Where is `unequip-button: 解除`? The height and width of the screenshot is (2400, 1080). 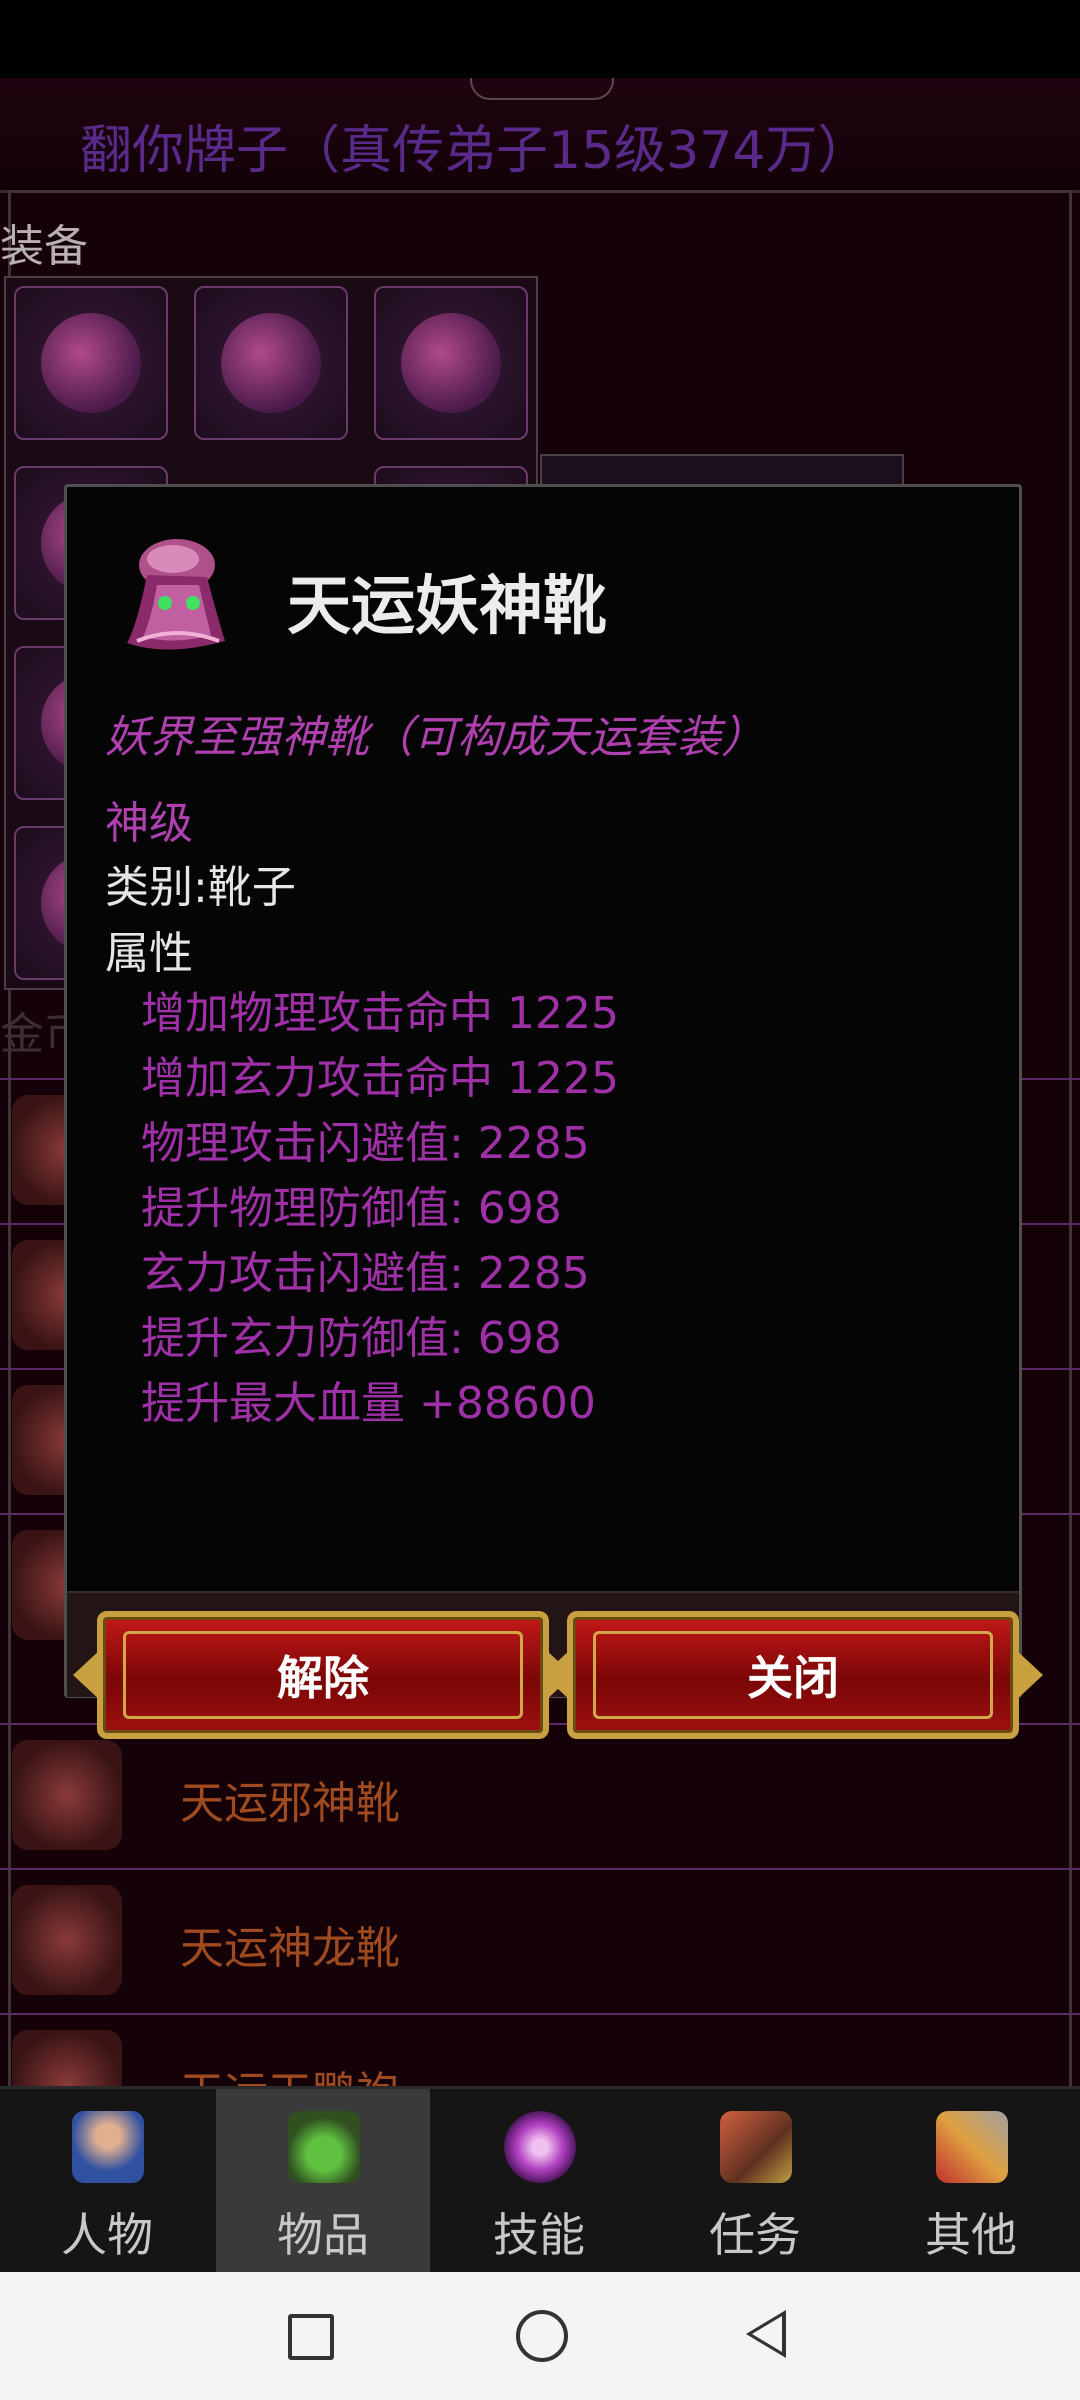
unequip-button: 解除 is located at coordinates (323, 1675).